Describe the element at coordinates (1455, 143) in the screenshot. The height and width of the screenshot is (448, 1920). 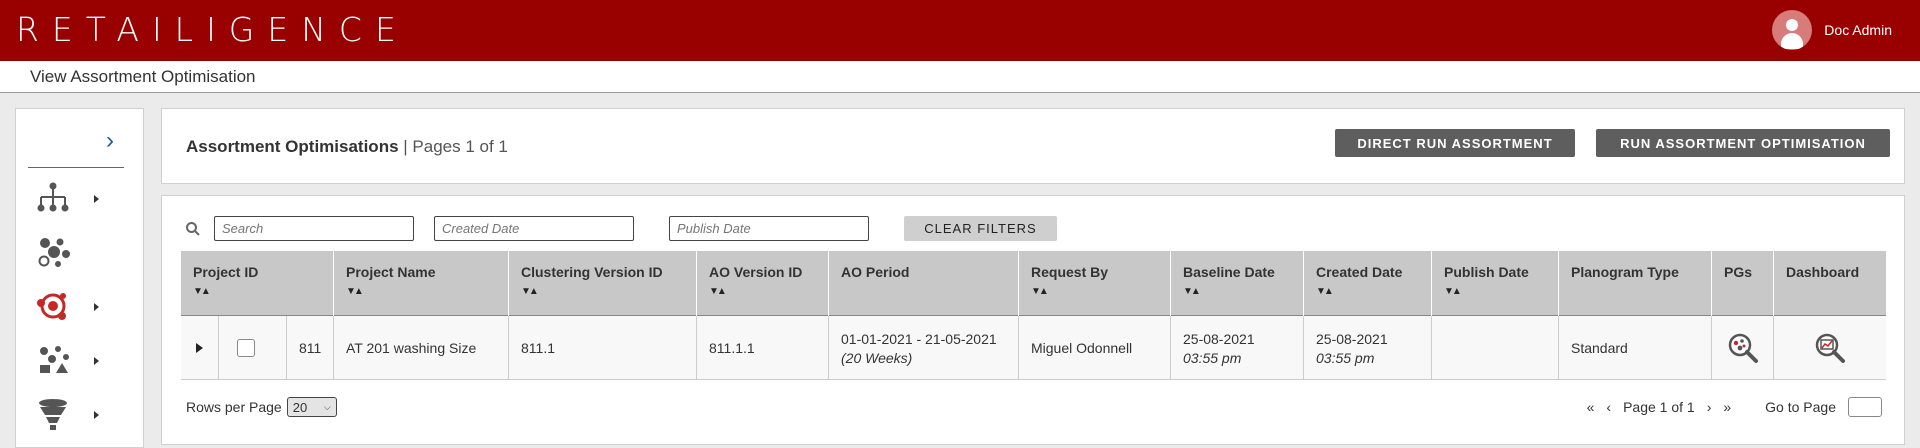
I see `direct-run-assortment-button: DIRECT RUN ASSORTMENT` at that location.